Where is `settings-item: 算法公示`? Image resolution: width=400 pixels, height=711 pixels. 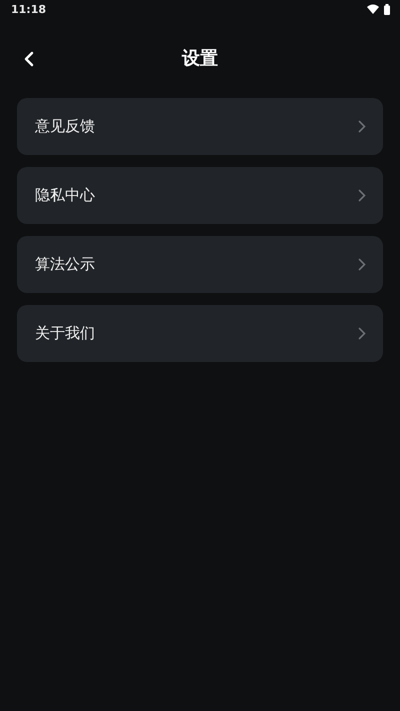 settings-item: 算法公示 is located at coordinates (200, 264).